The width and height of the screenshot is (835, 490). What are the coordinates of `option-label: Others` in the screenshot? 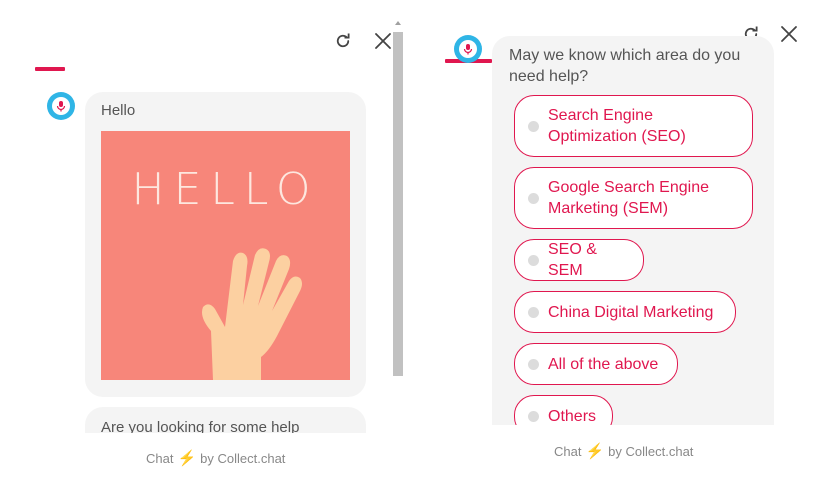 It's located at (572, 416).